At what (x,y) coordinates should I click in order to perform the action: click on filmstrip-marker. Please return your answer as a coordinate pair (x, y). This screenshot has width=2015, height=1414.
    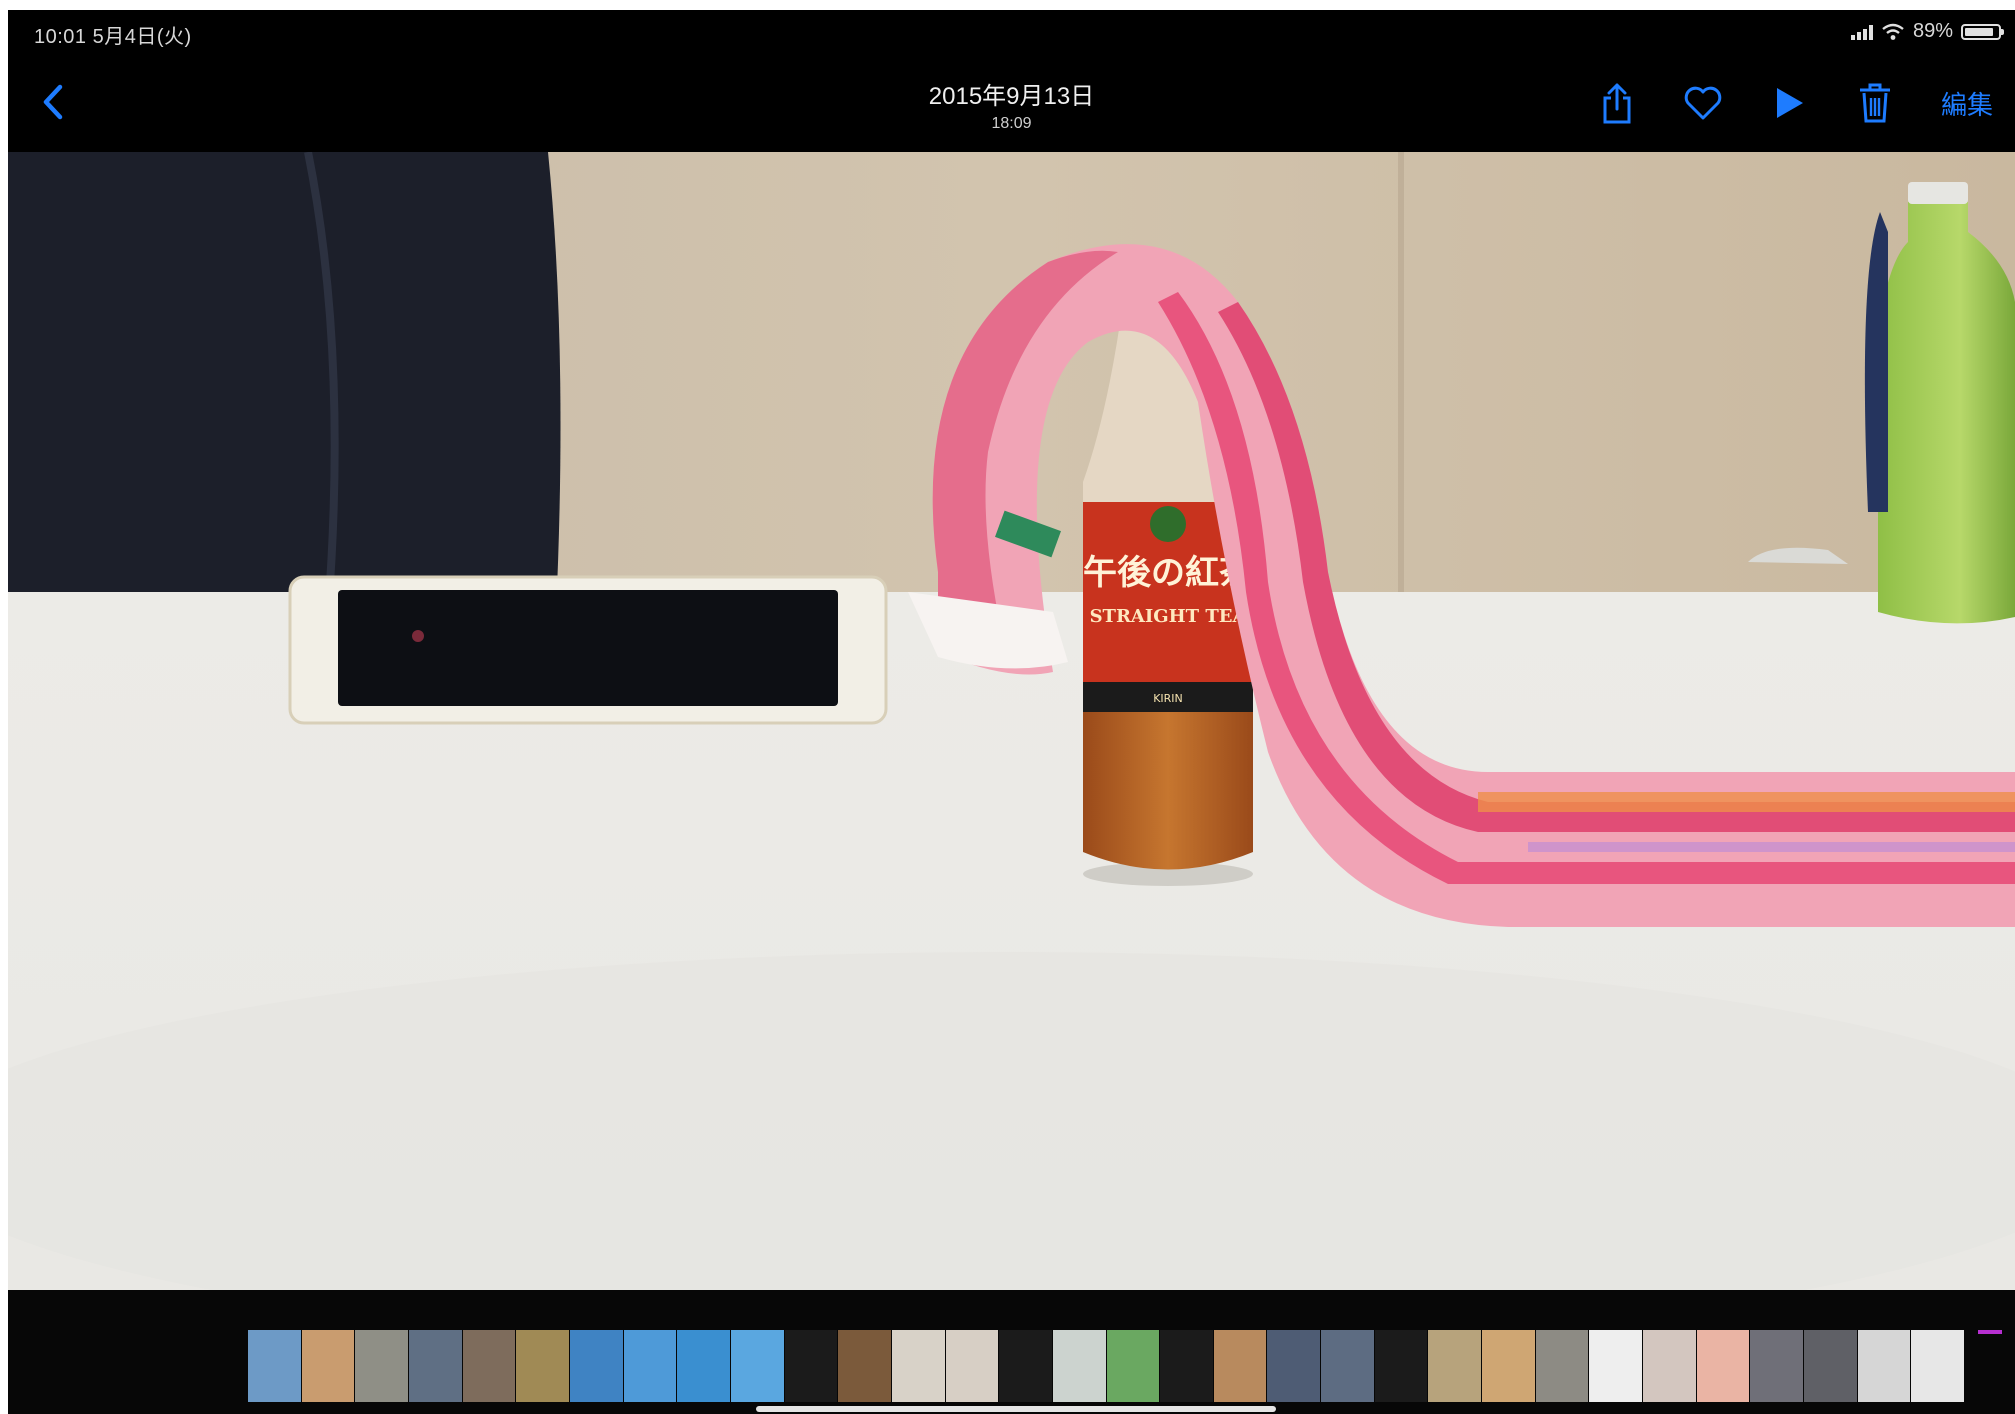
    Looking at the image, I should click on (1990, 1332).